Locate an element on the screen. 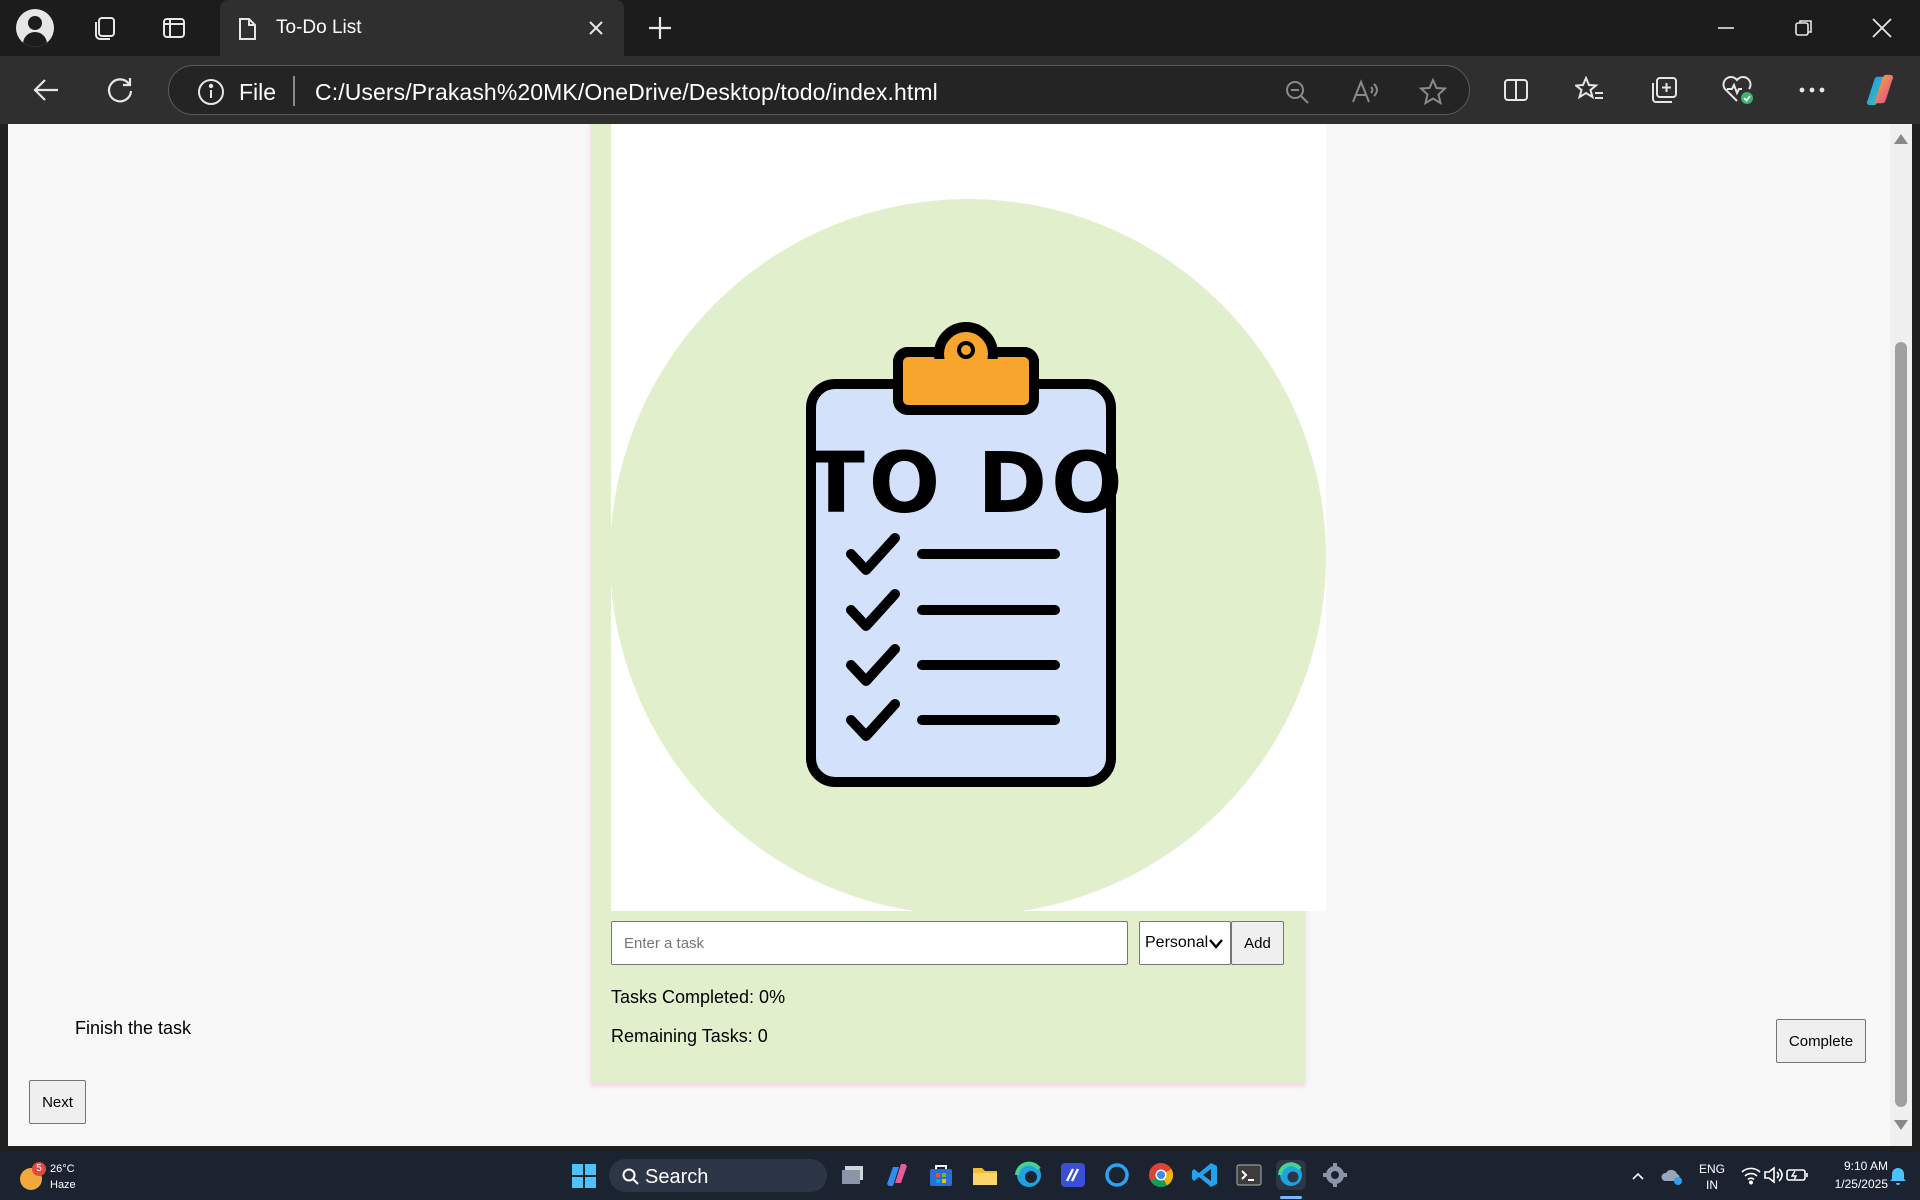 The width and height of the screenshot is (1920, 1200). remaining-tasks-text: Remaining Tasks: 0 is located at coordinates (689, 1036).